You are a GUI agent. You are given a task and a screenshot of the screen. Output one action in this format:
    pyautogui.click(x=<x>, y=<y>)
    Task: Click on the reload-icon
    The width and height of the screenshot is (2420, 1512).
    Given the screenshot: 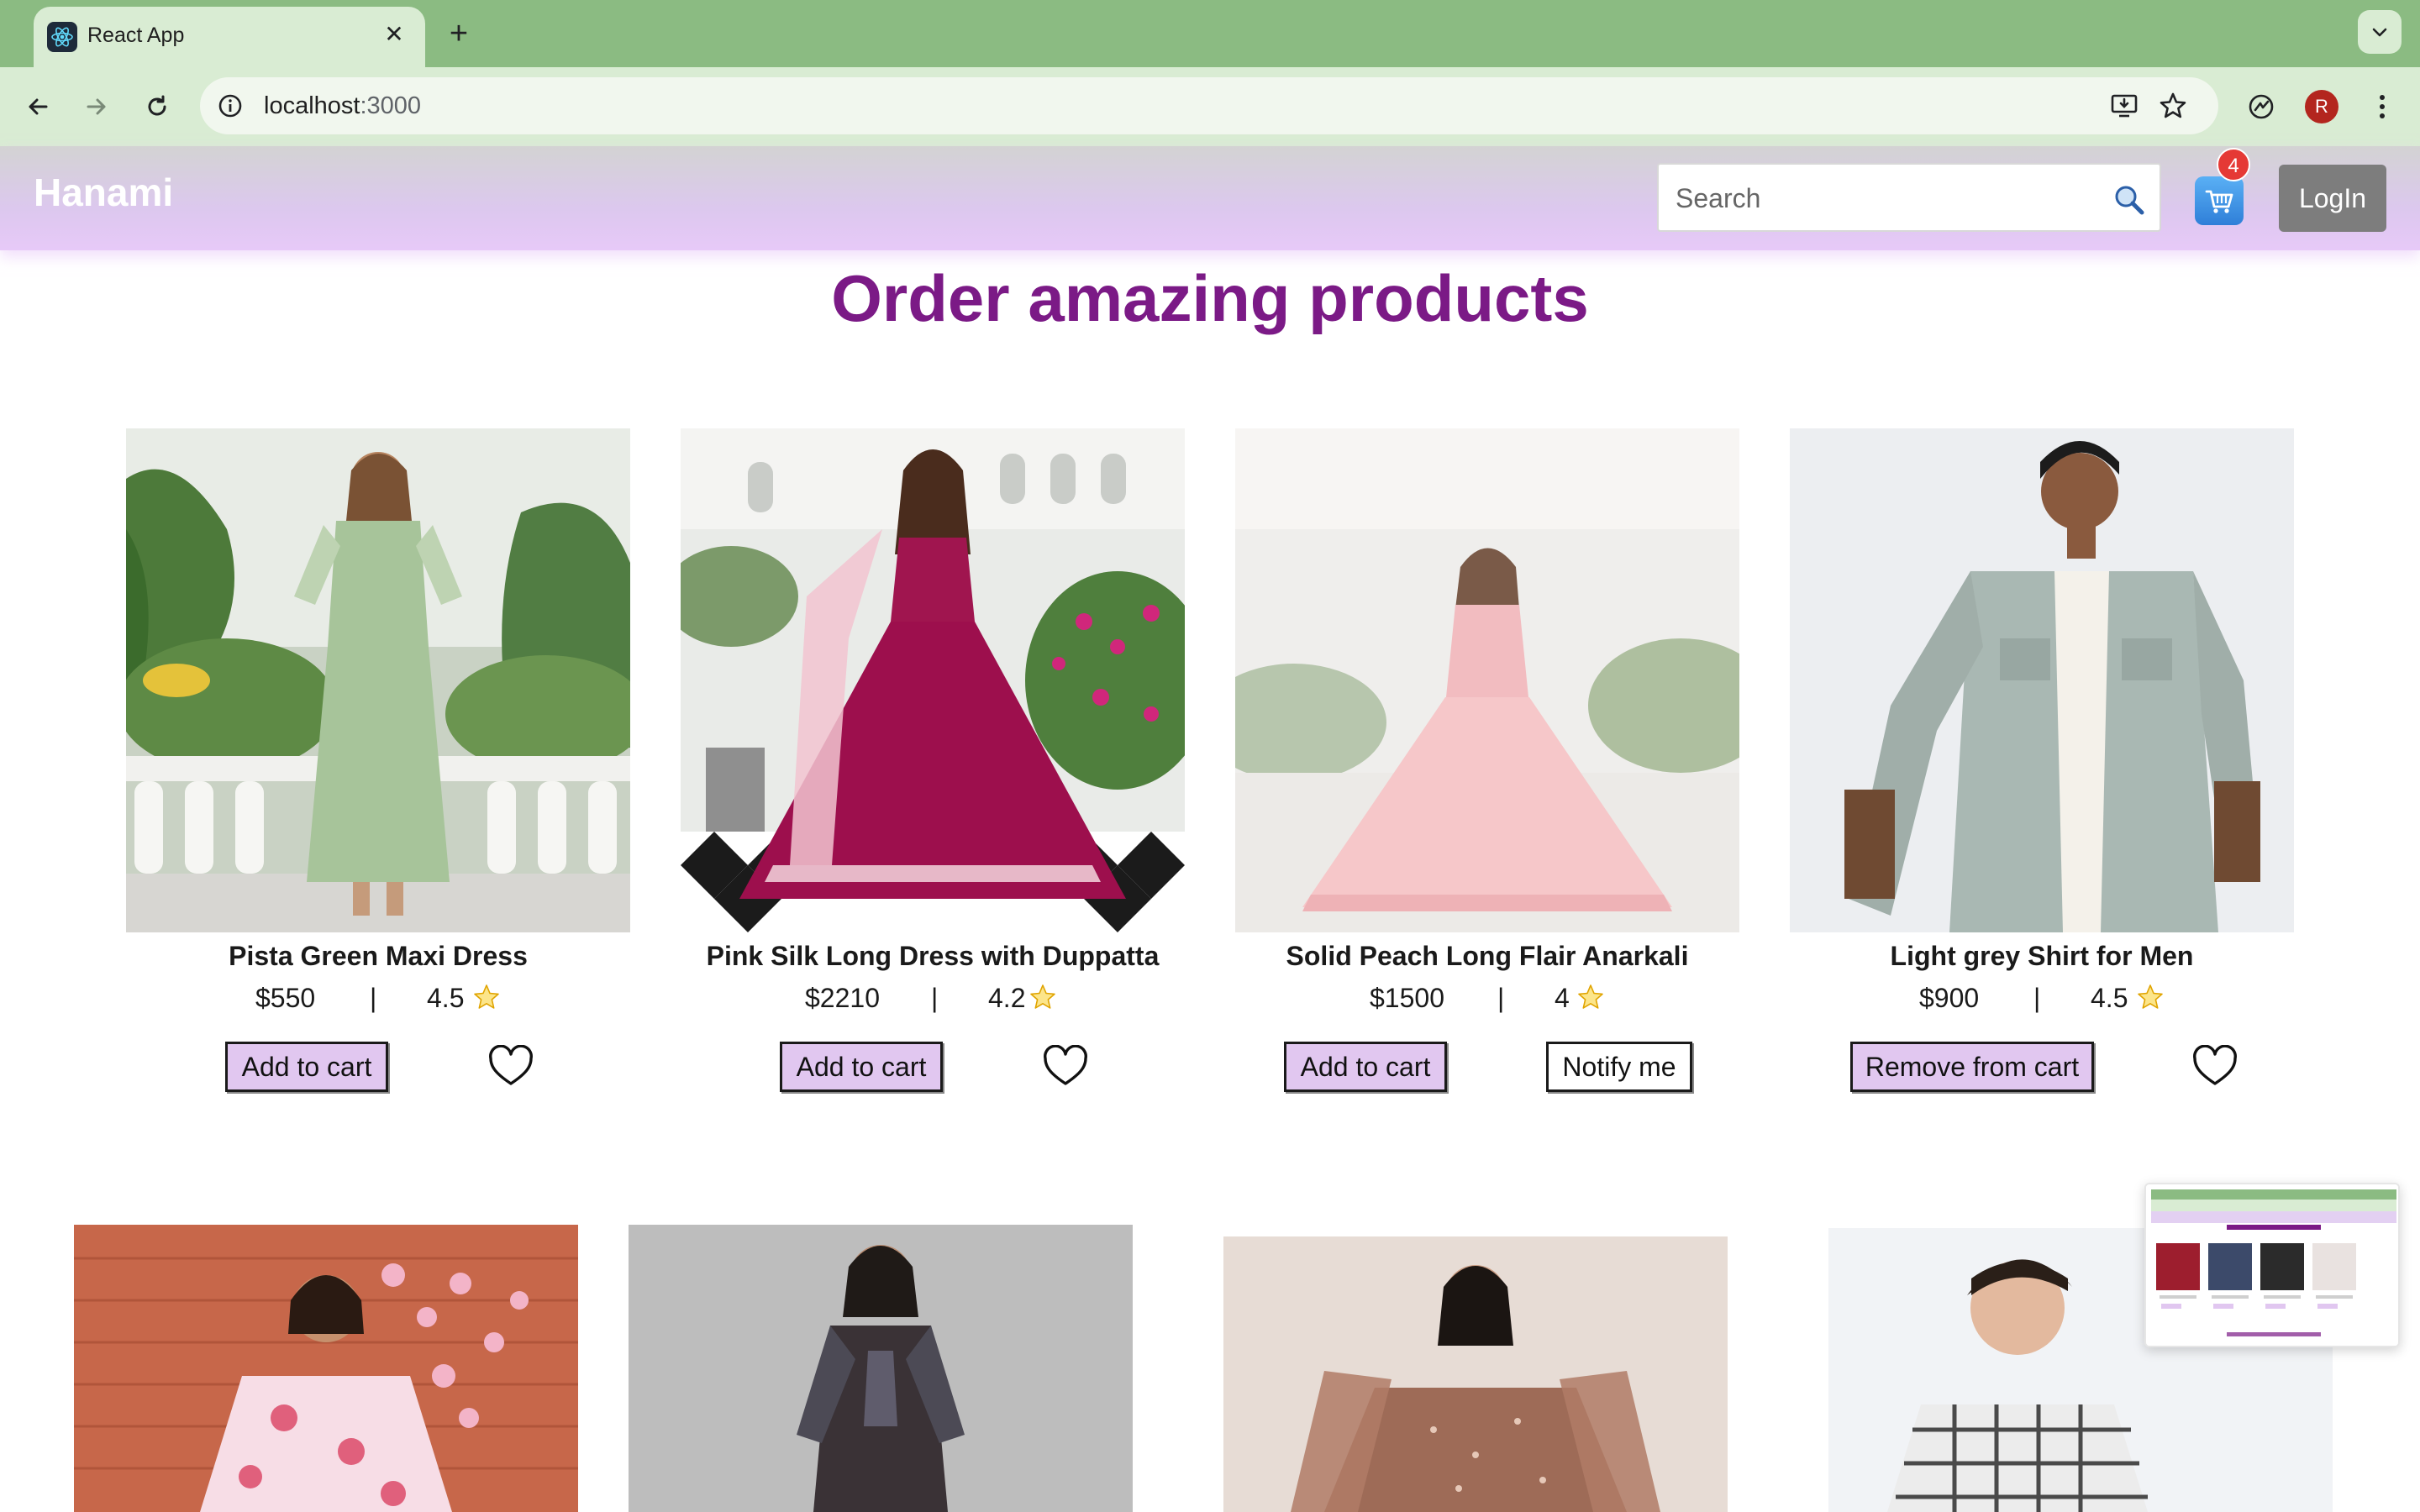 What is the action you would take?
    pyautogui.click(x=157, y=107)
    